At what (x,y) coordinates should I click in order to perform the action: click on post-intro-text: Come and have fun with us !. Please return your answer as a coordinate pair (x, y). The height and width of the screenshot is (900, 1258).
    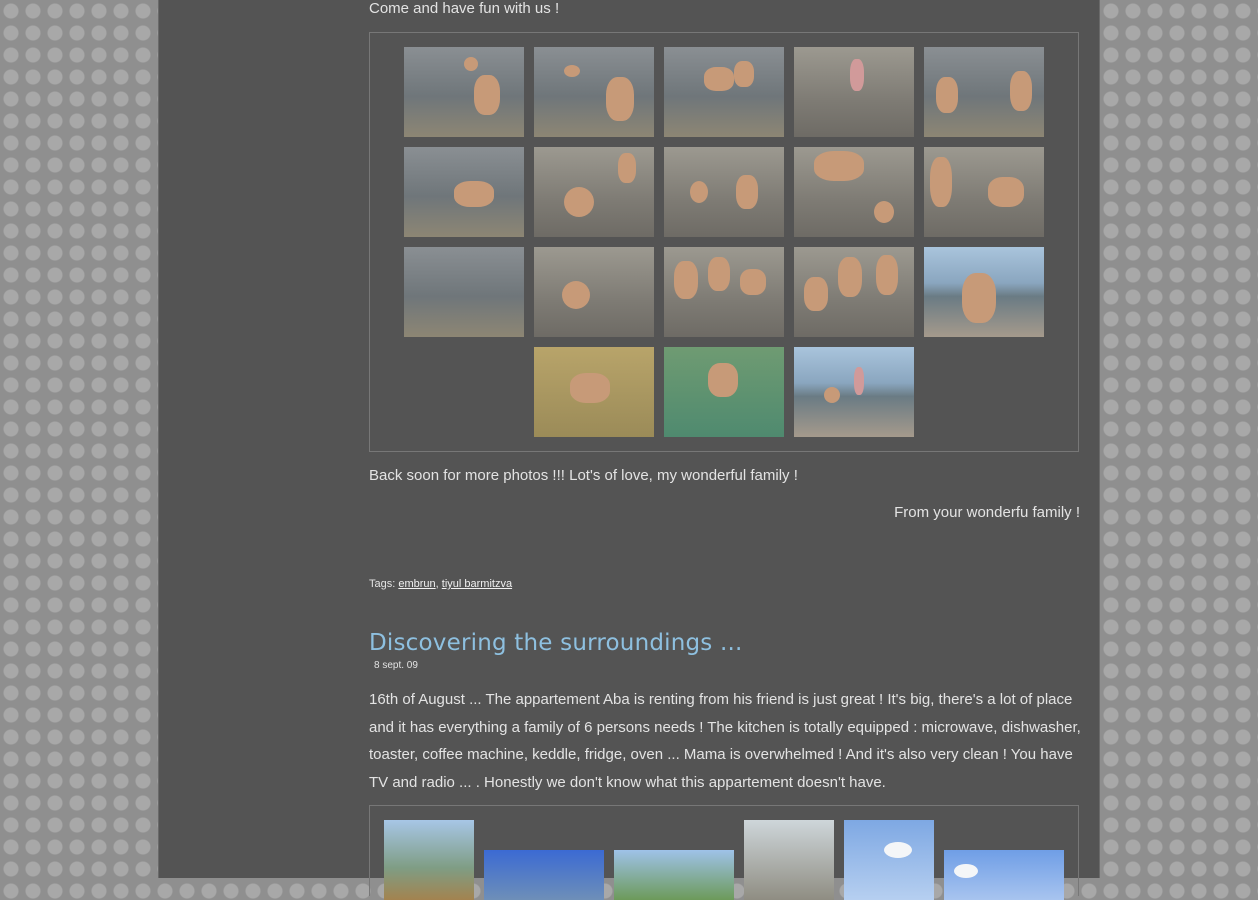
    Looking at the image, I should click on (464, 8).